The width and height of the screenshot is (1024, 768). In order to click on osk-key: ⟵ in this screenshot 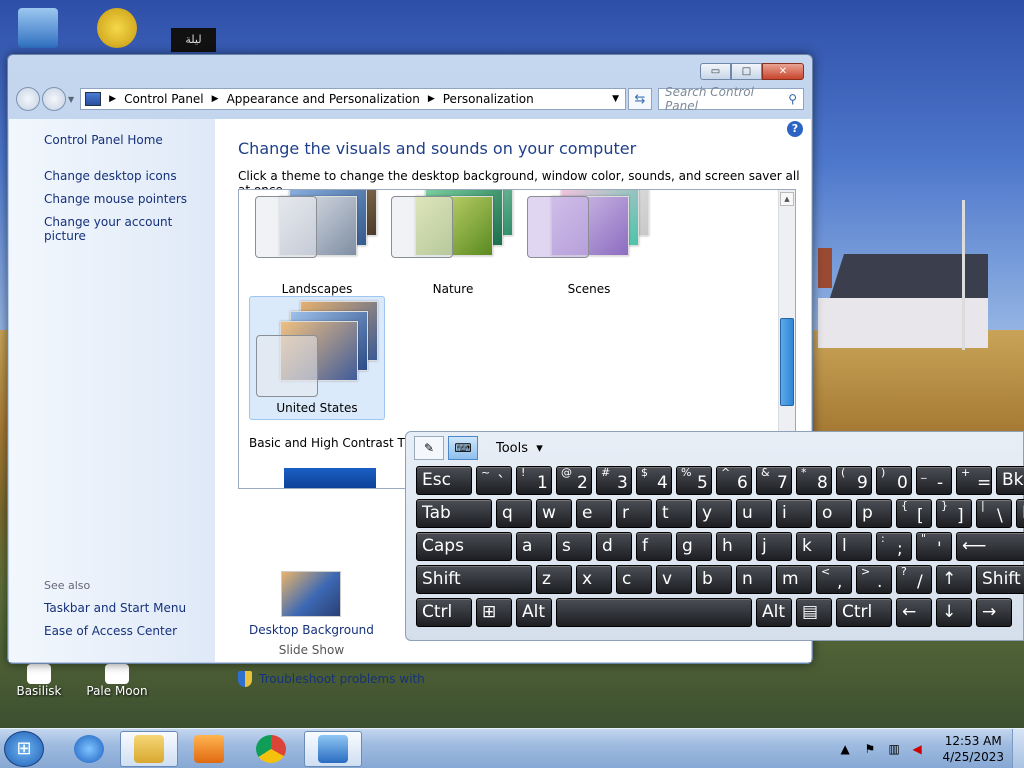, I will do `click(990, 546)`.